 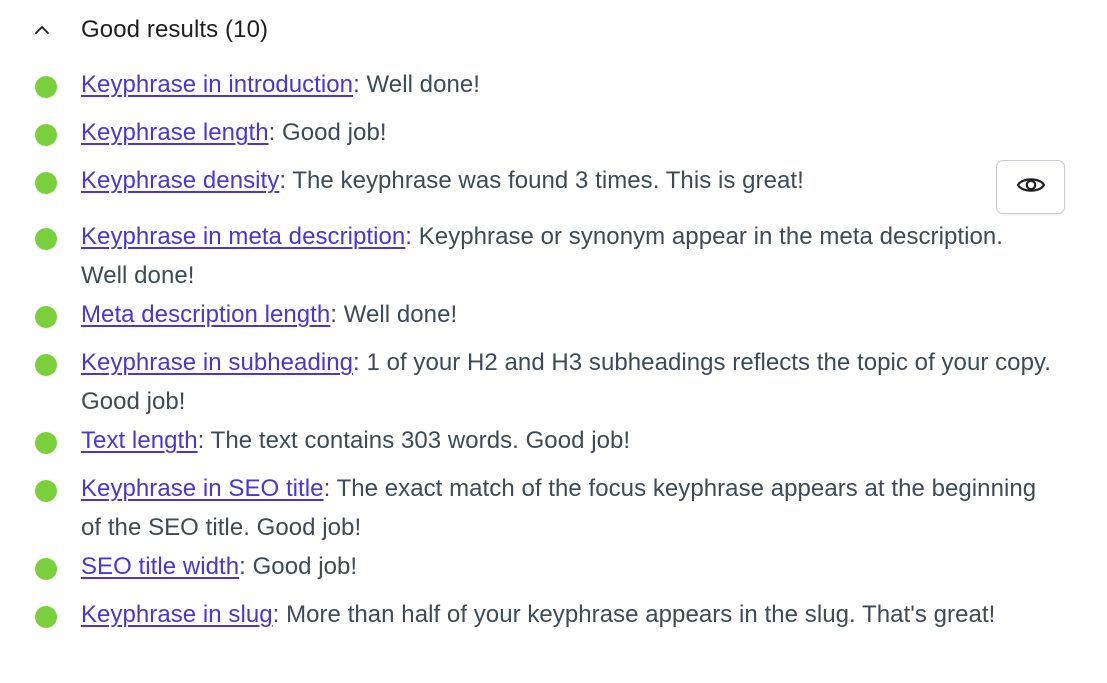 What do you see at coordinates (180, 180) in the screenshot?
I see `result-link: Keyphrase density` at bounding box center [180, 180].